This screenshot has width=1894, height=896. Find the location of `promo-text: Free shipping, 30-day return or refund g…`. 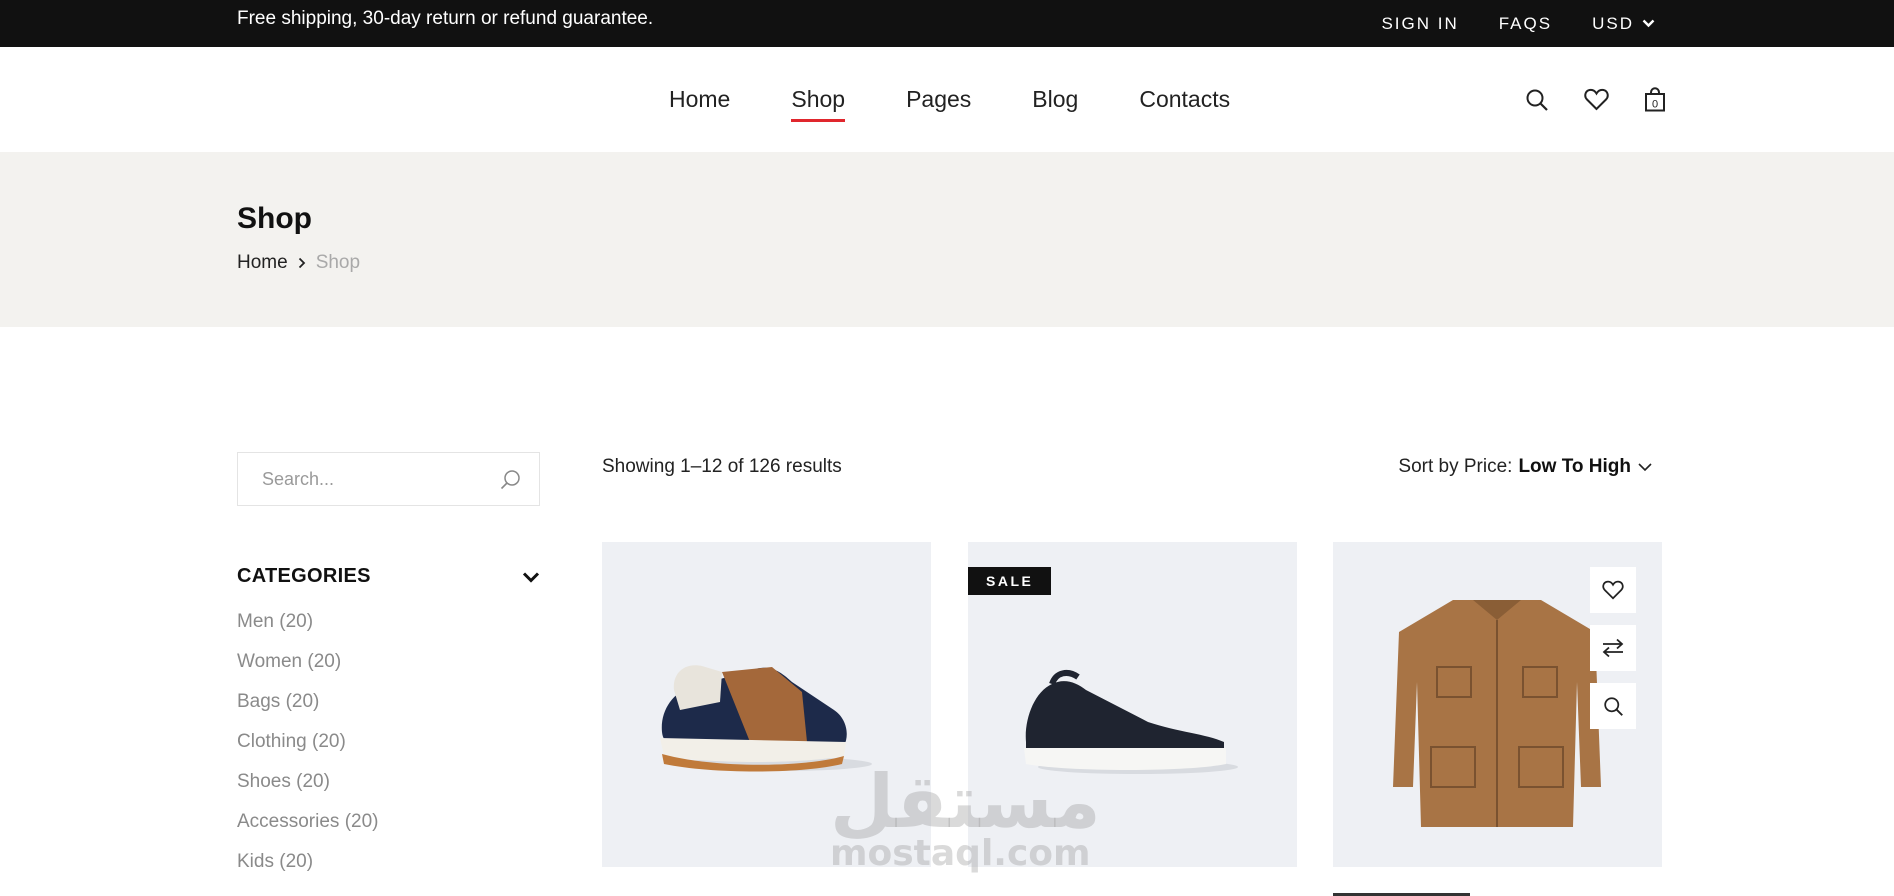

promo-text: Free shipping, 30-day return or refund g… is located at coordinates (445, 18).